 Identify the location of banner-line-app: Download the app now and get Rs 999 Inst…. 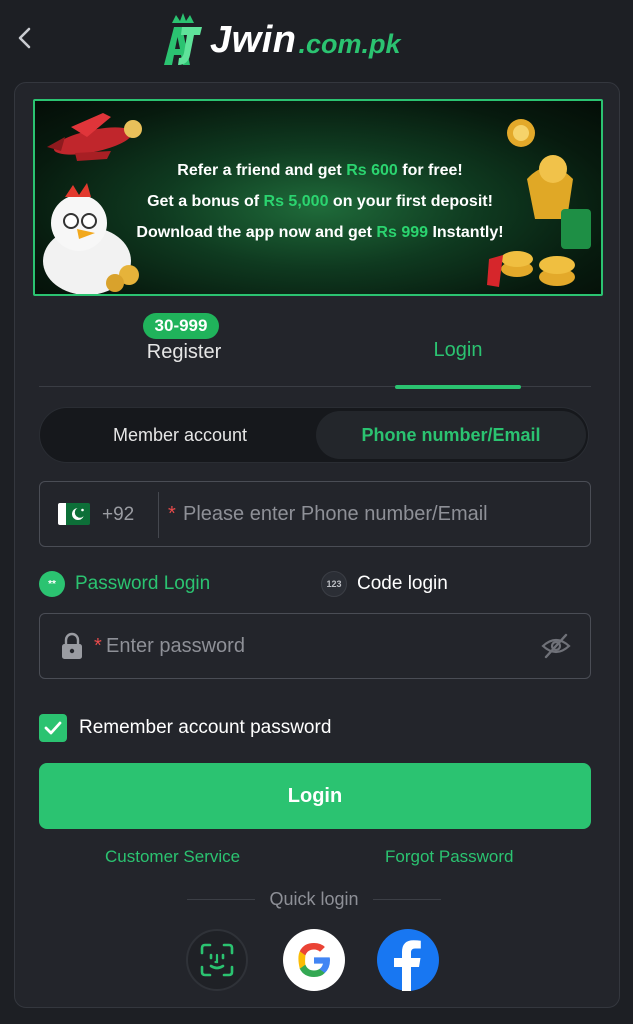
(320, 232).